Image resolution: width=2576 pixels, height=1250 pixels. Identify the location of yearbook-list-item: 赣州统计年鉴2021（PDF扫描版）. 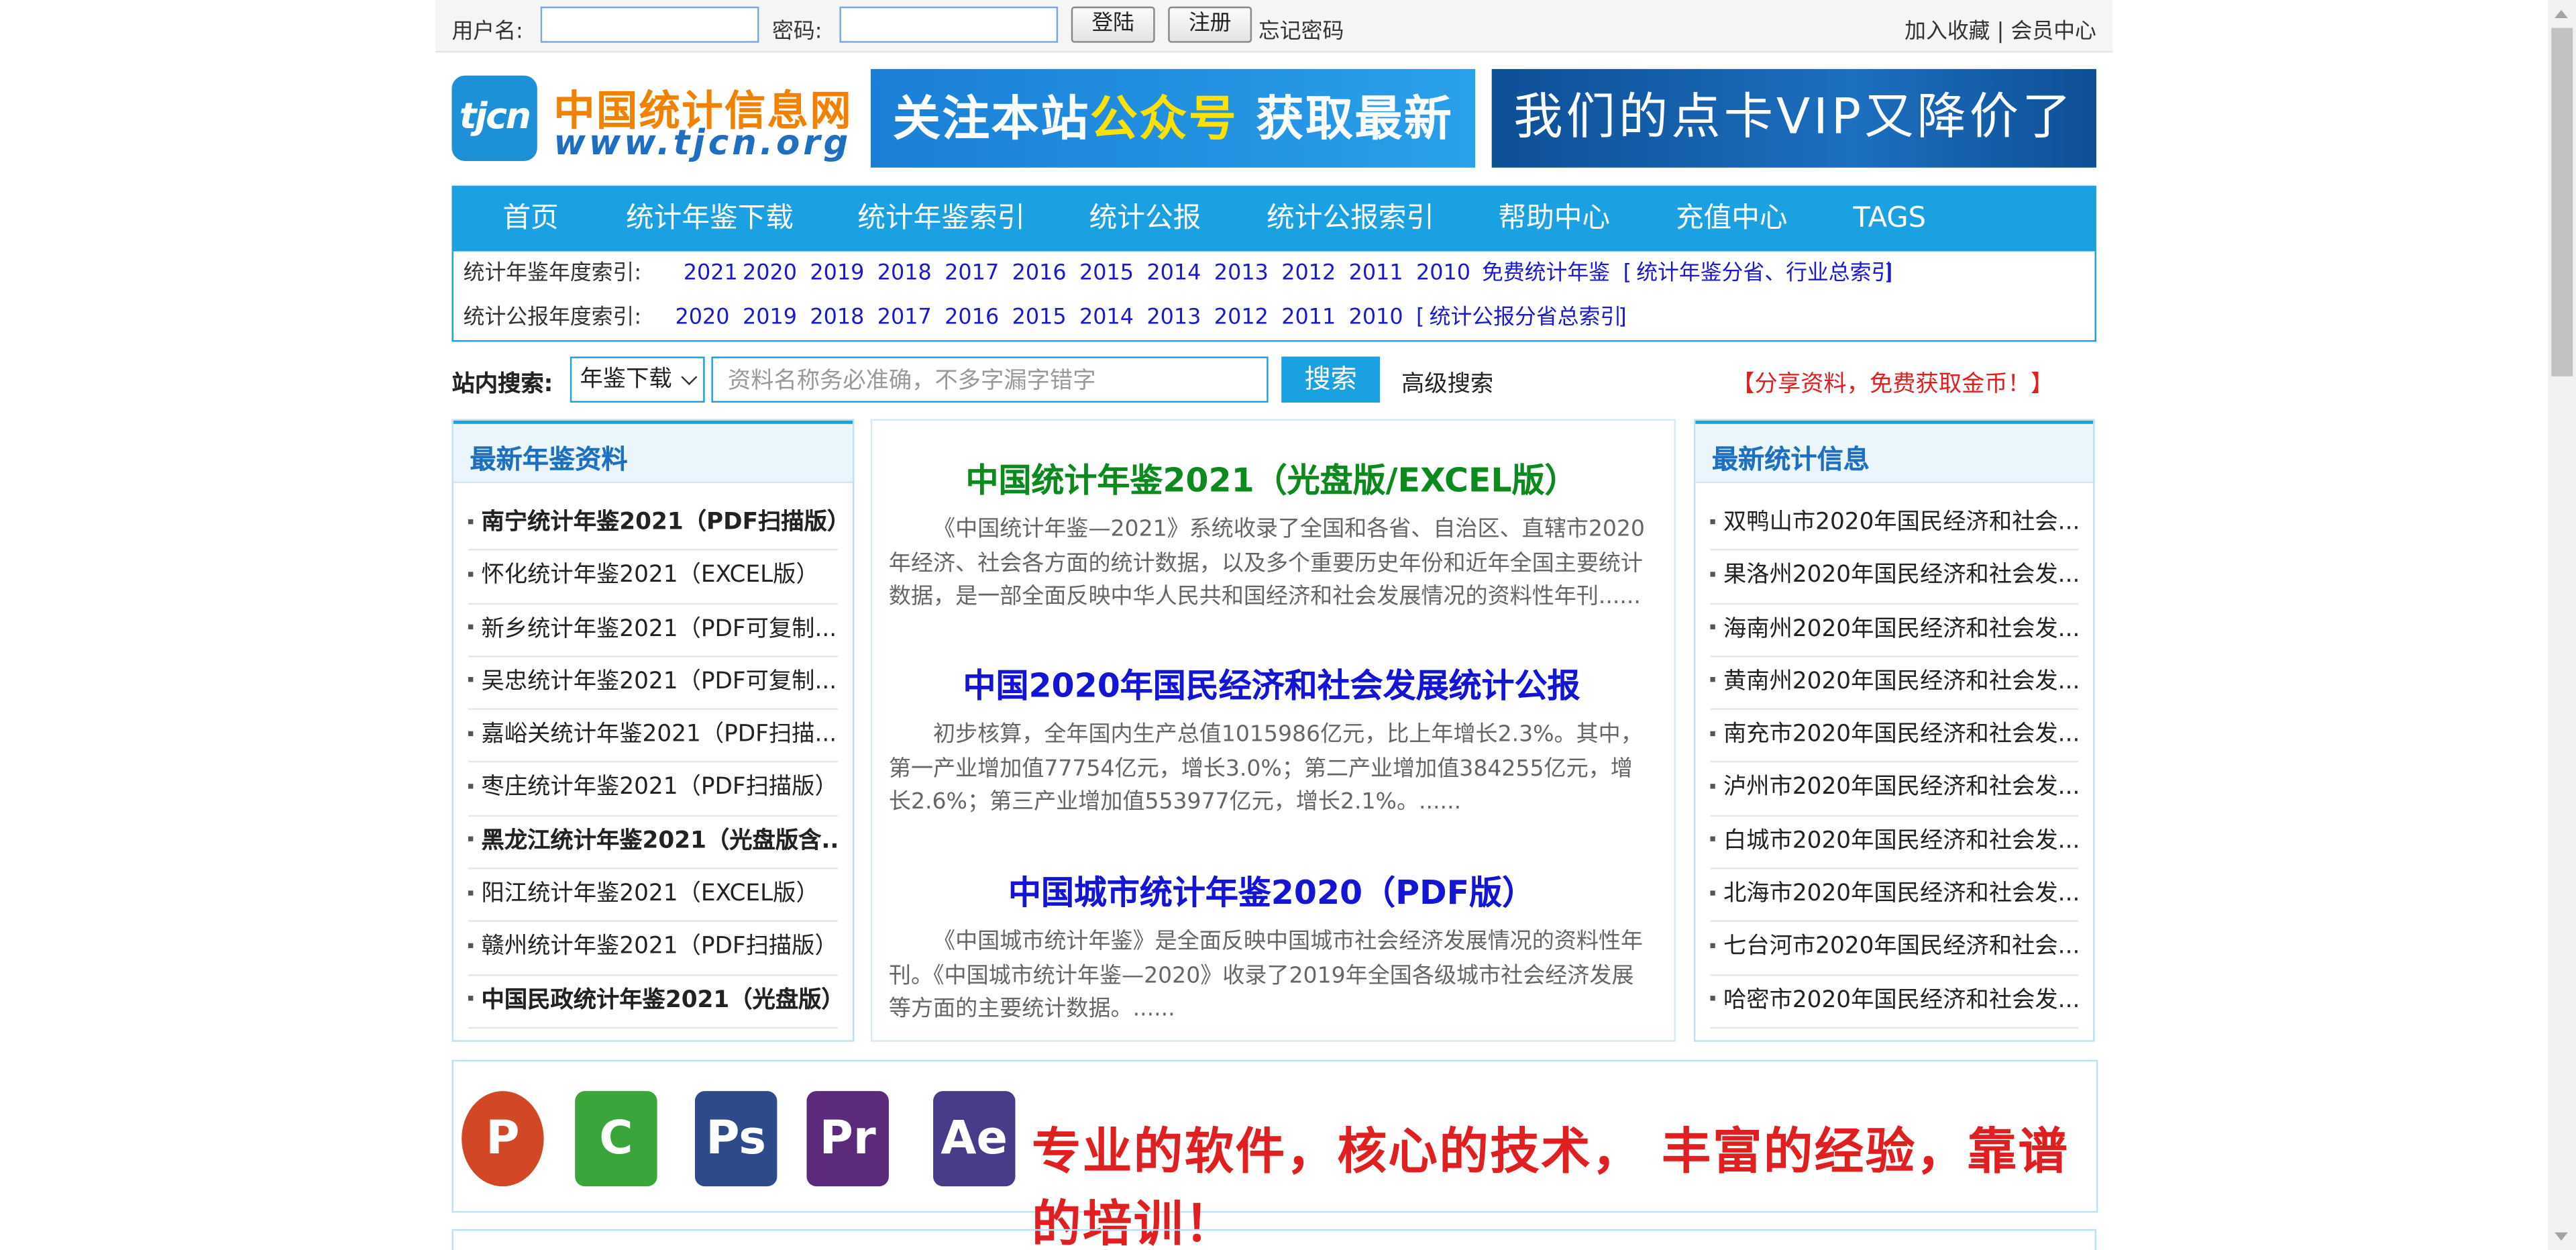
(653, 949).